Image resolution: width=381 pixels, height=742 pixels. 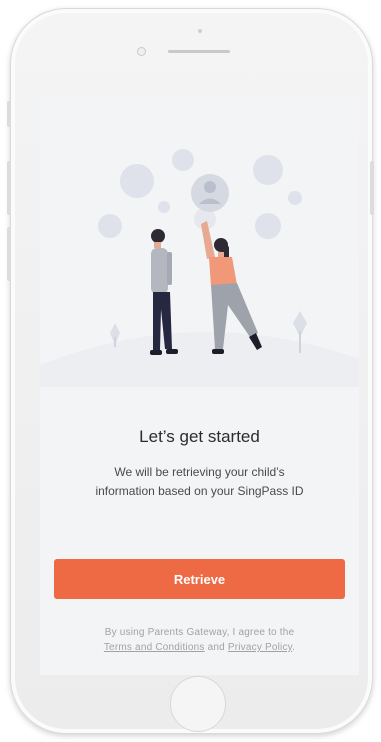 What do you see at coordinates (9, 114) in the screenshot?
I see `mute-switch` at bounding box center [9, 114].